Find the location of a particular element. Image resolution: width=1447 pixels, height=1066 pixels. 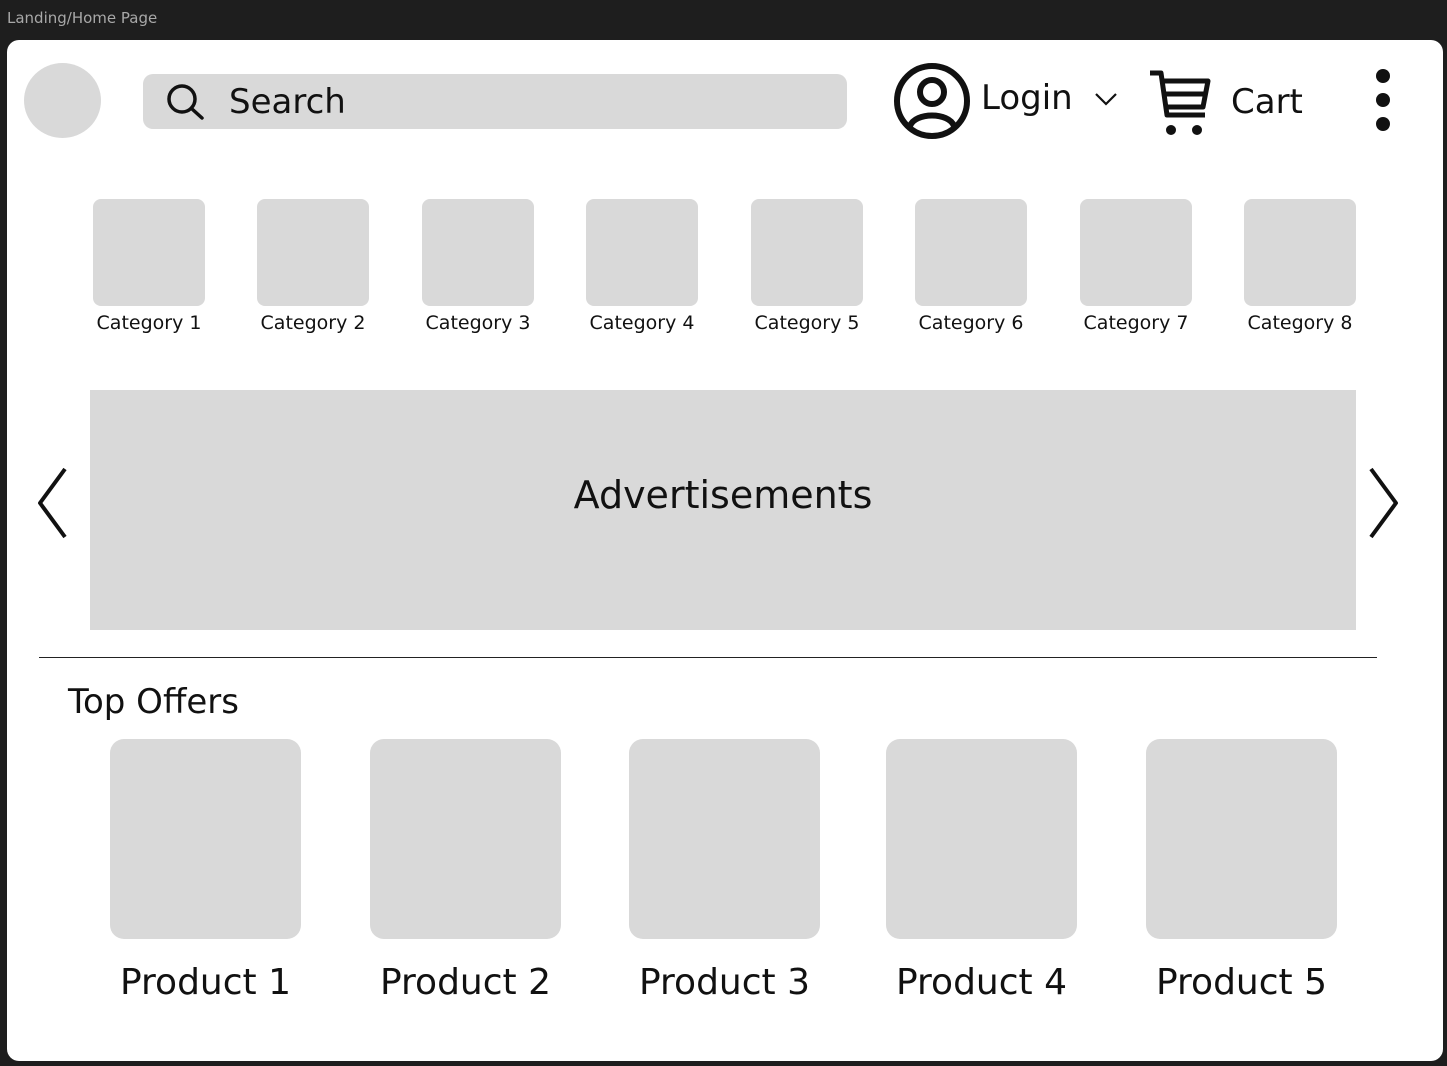

search-icon is located at coordinates (185, 102).